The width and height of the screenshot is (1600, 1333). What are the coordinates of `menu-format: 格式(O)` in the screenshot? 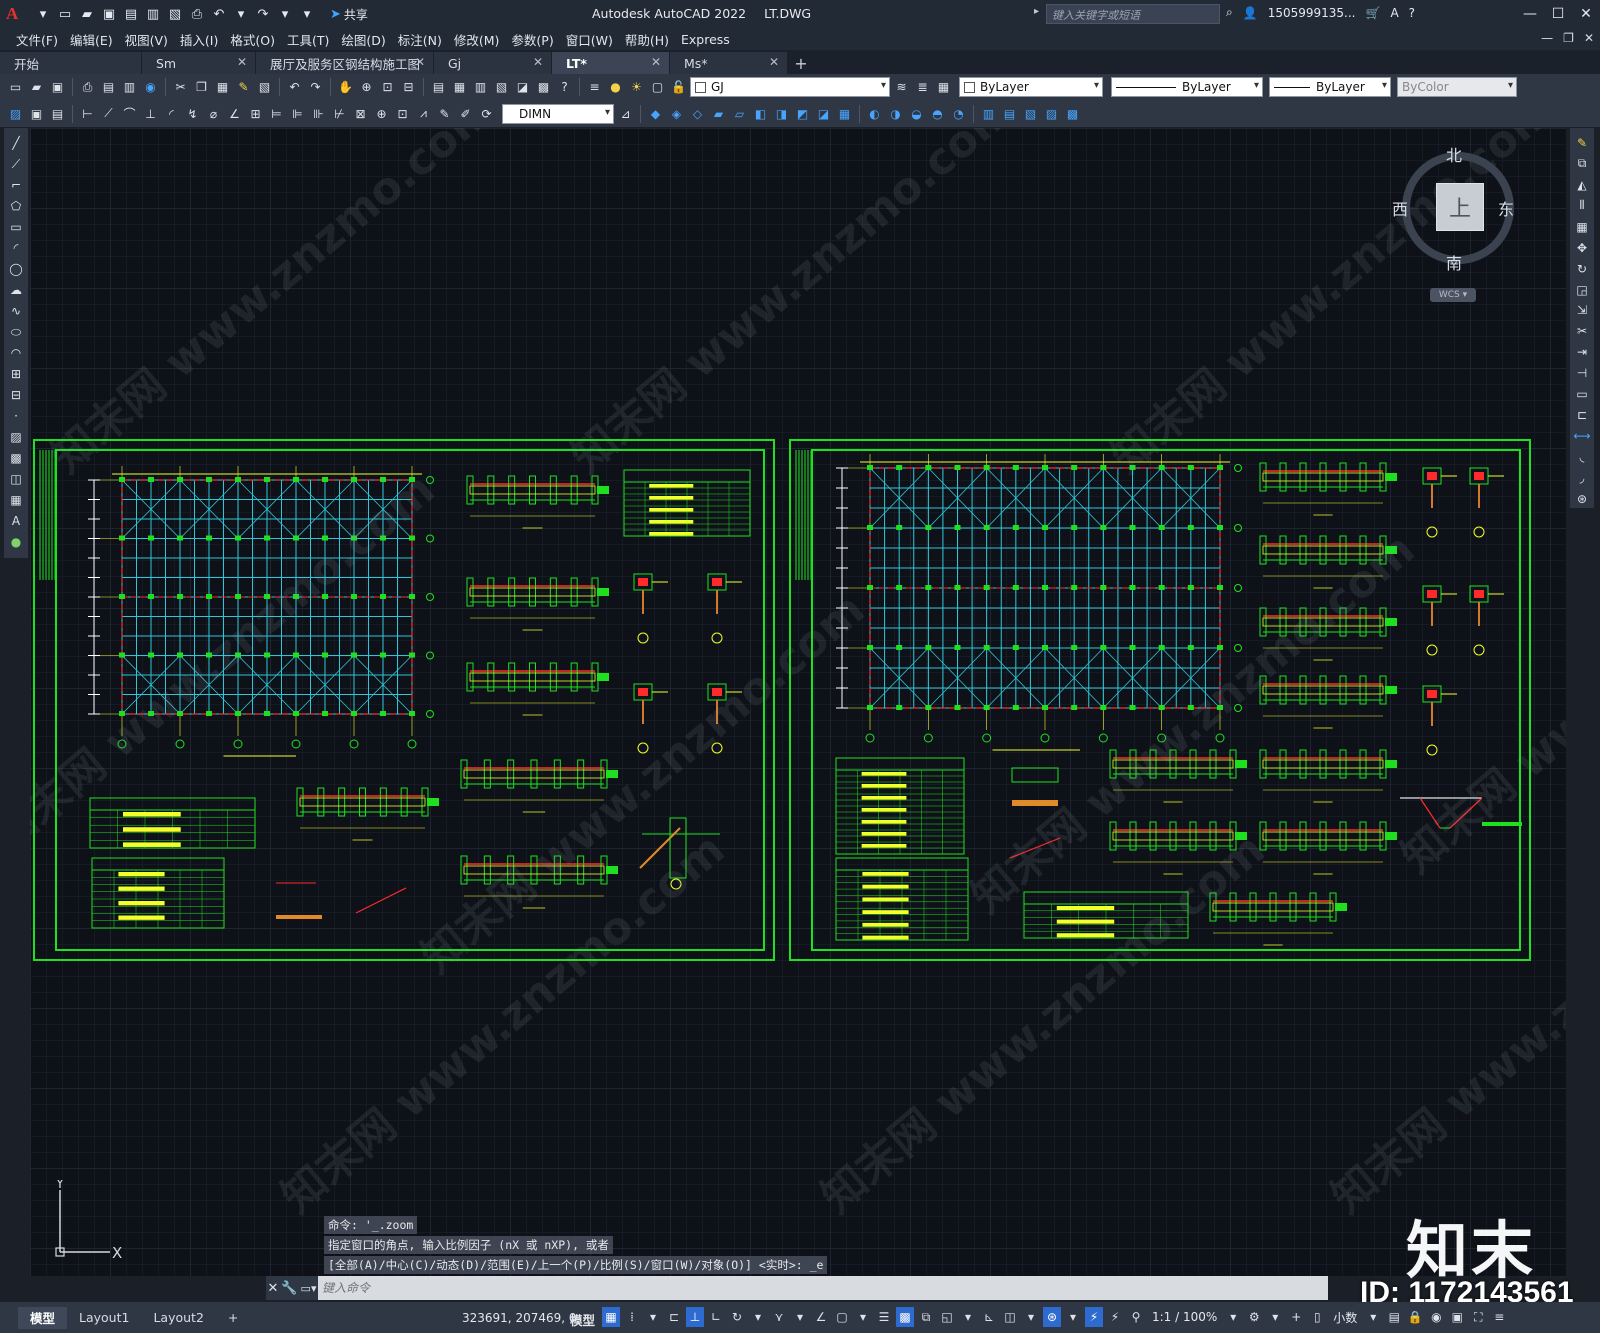 It's located at (258, 39).